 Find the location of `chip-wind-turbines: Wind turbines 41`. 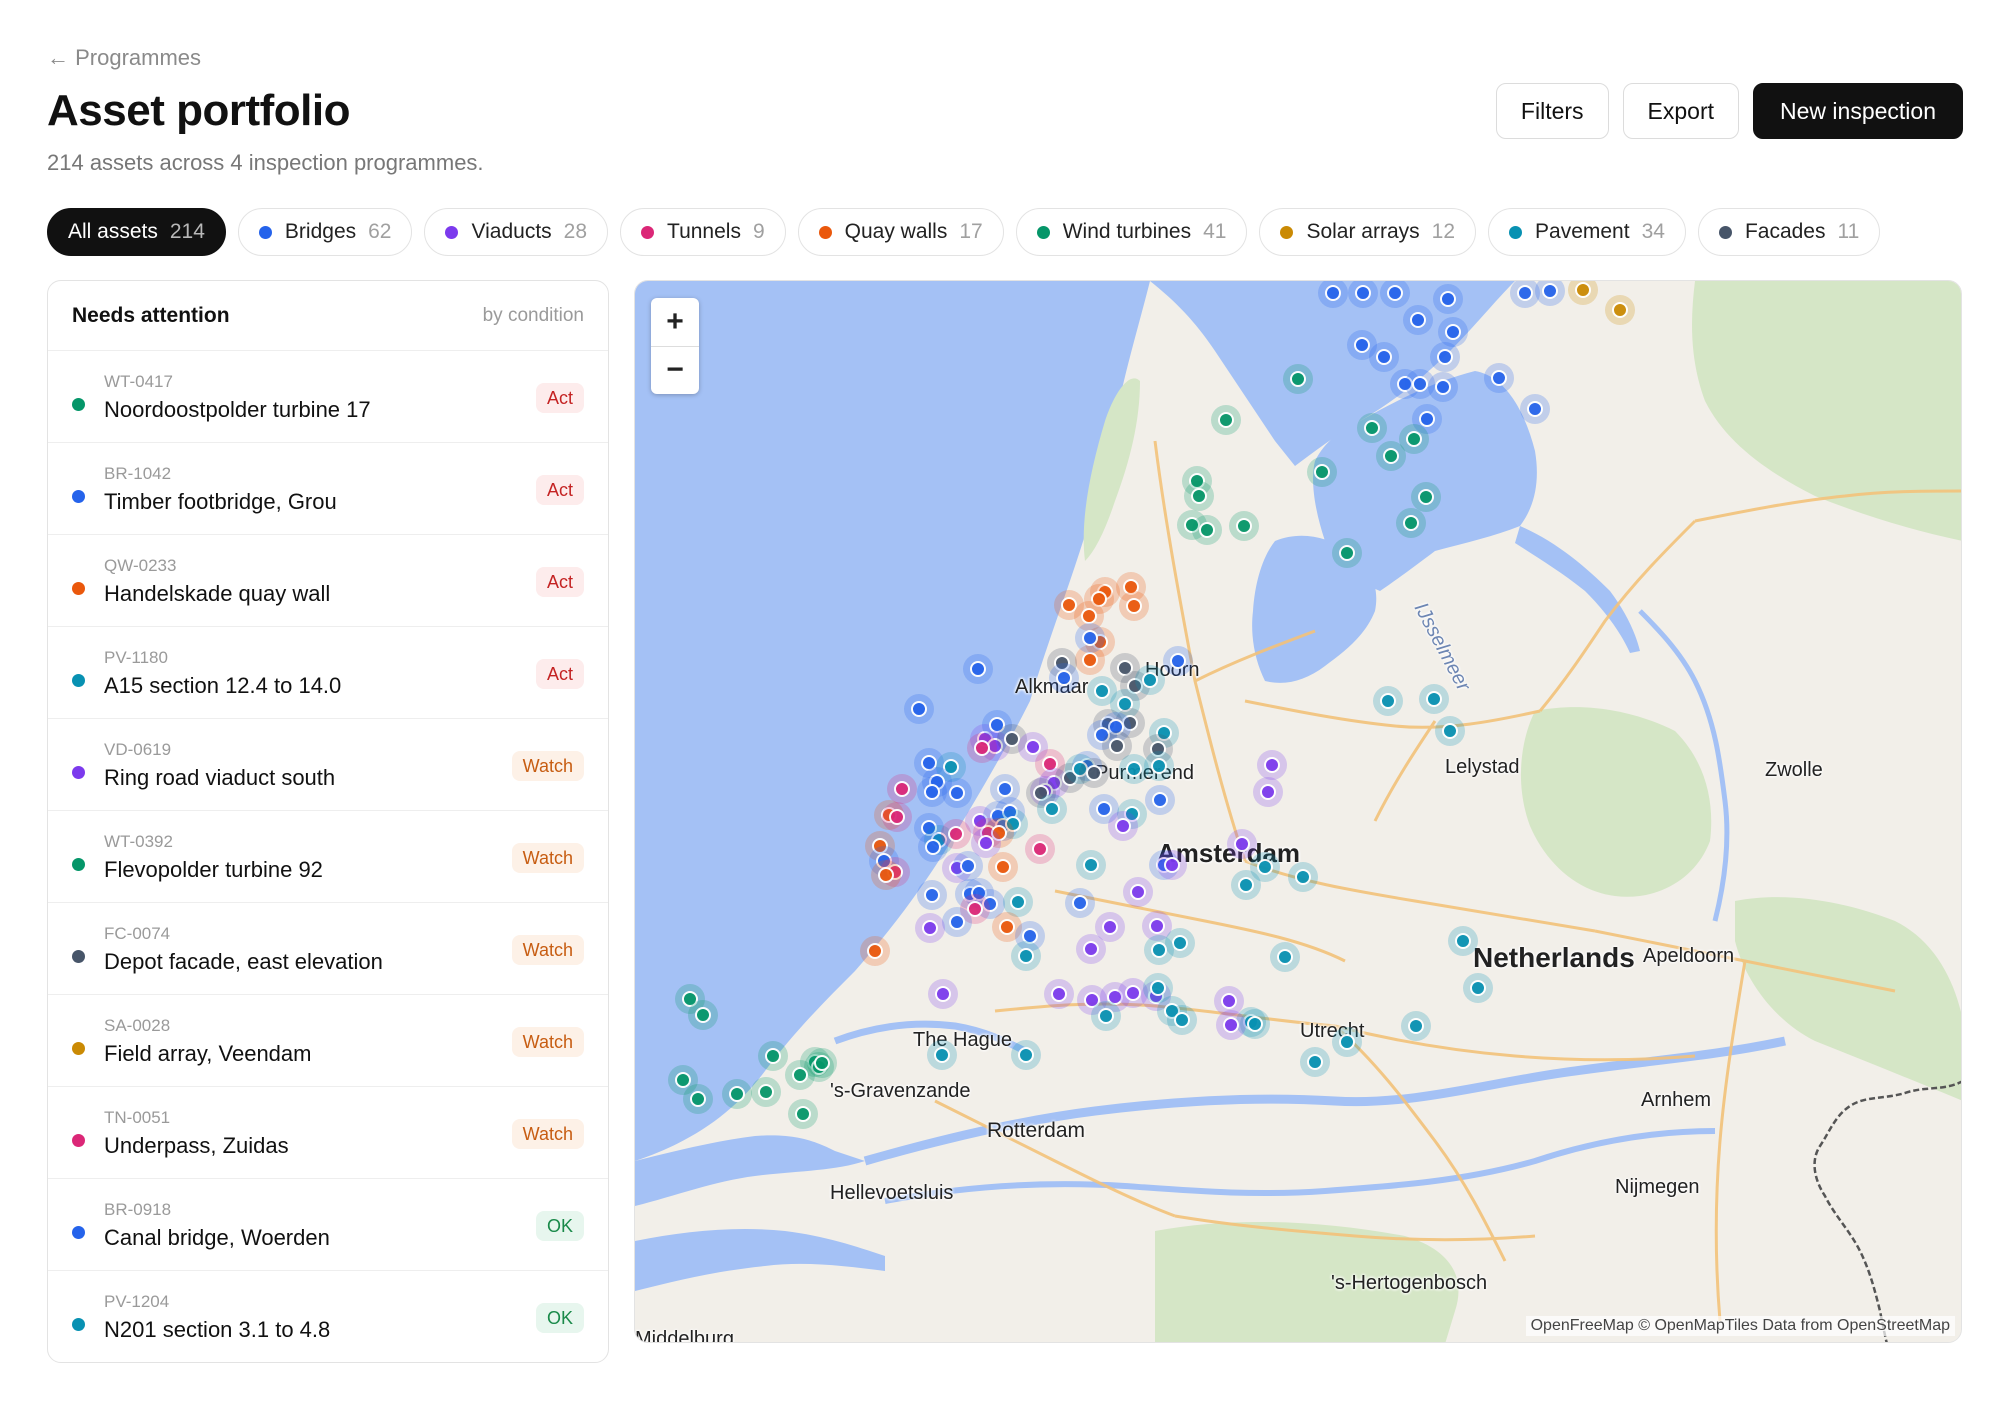

chip-wind-turbines: Wind turbines 41 is located at coordinates (1131, 232).